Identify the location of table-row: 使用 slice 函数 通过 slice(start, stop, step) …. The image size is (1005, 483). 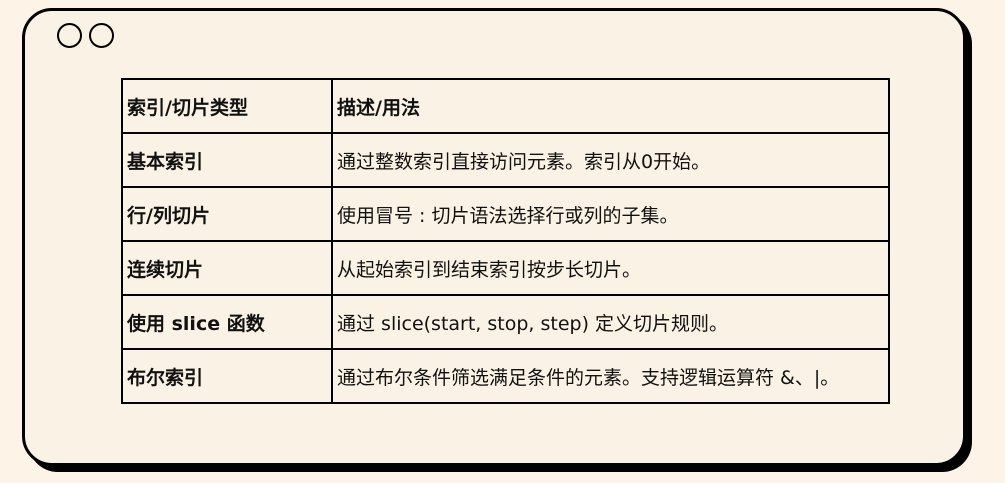
(505, 322).